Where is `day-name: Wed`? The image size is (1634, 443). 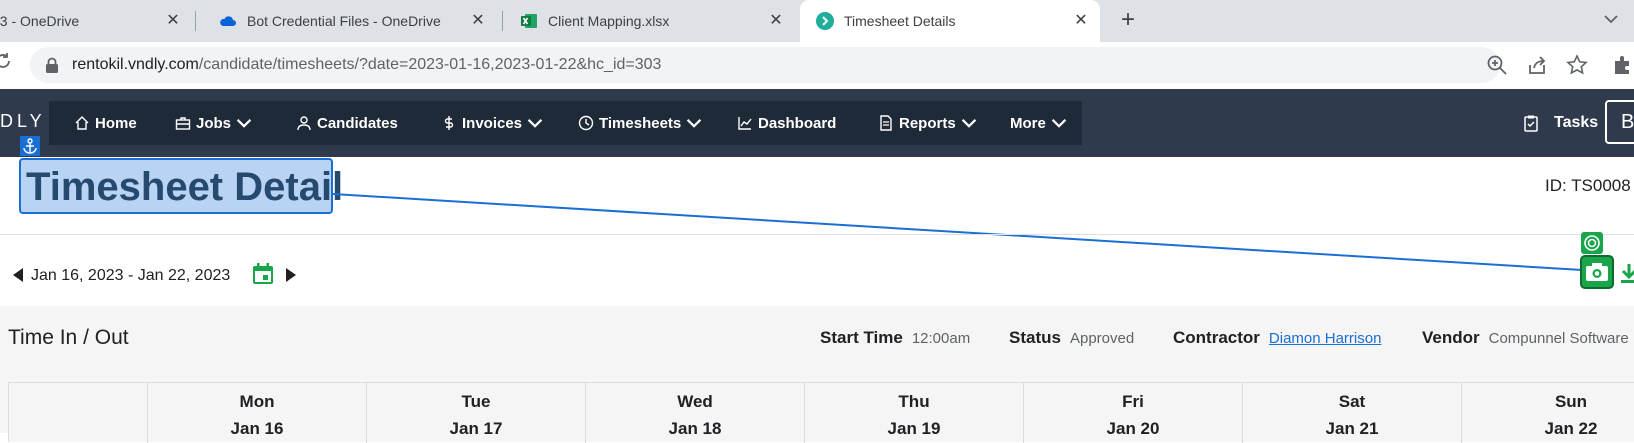
day-name: Wed is located at coordinates (695, 401).